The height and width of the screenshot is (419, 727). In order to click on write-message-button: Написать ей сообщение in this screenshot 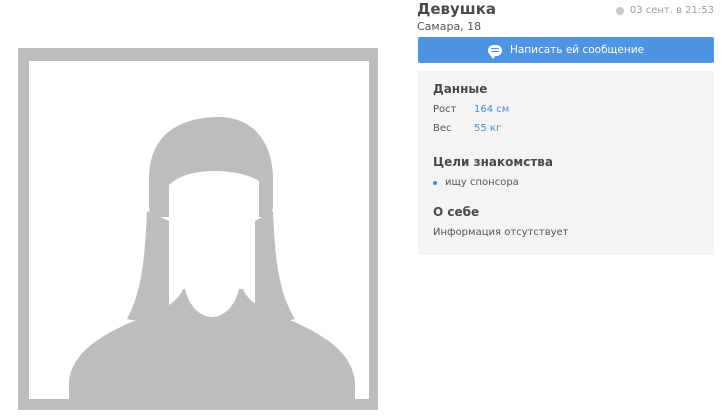, I will do `click(566, 50)`.